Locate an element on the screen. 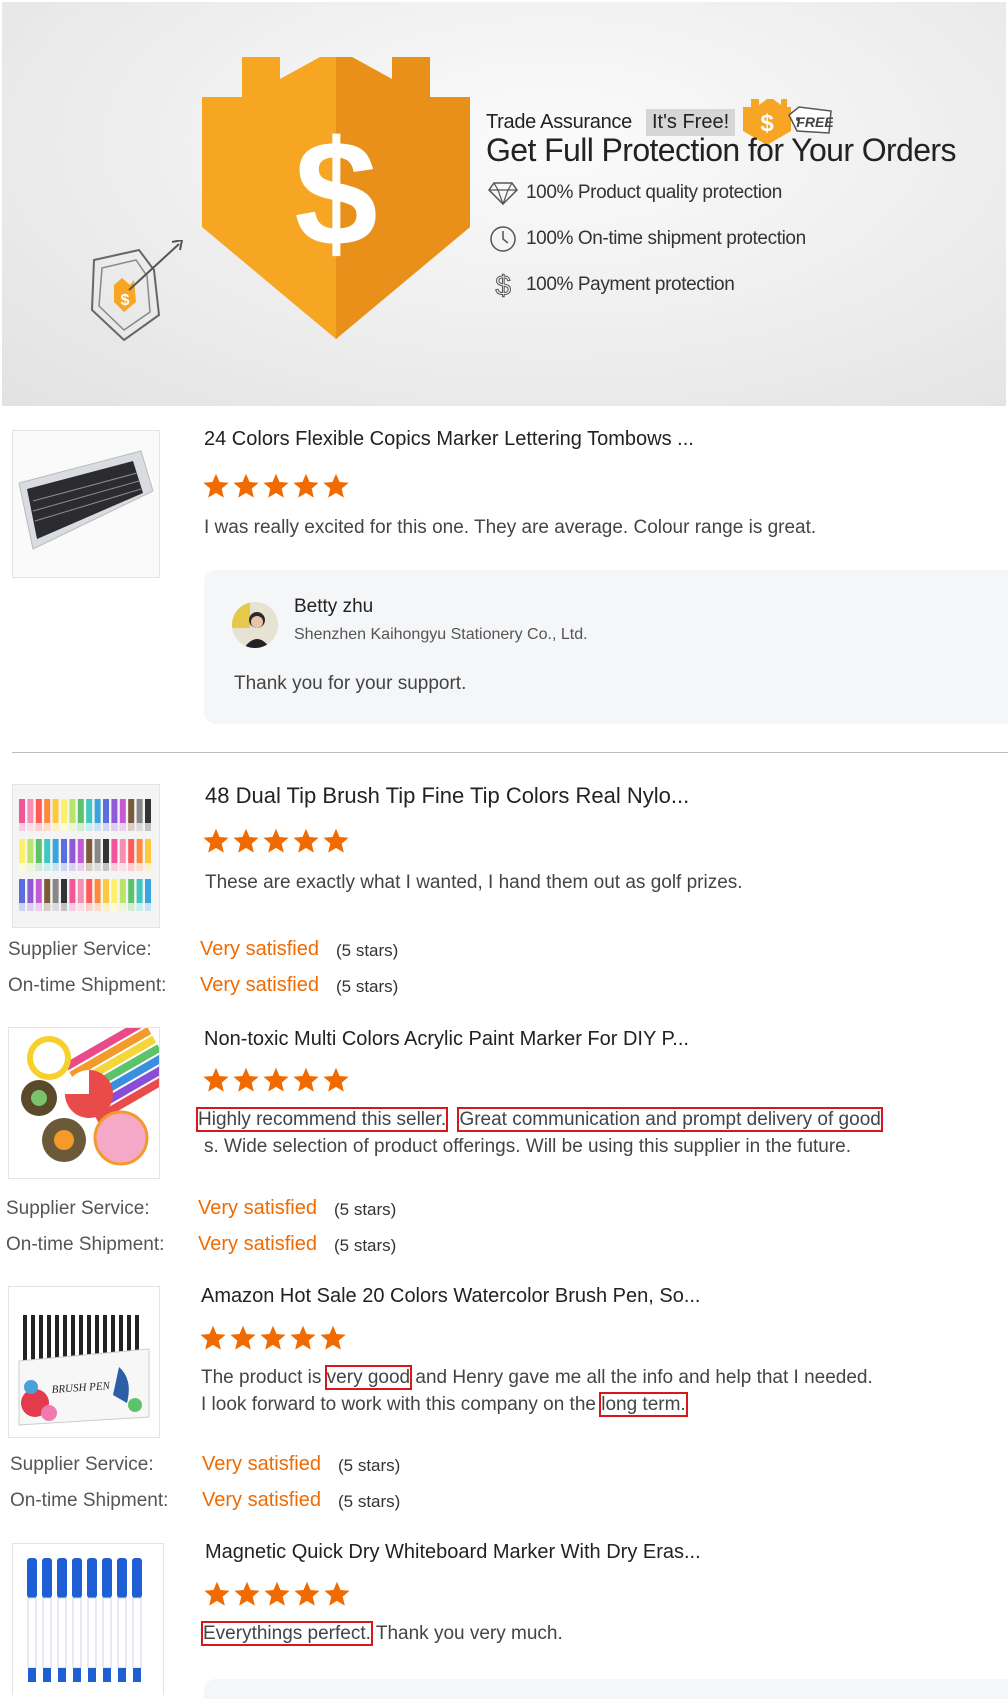 Image resolution: width=1008 pixels, height=1699 pixels. diamond-icon is located at coordinates (503, 193).